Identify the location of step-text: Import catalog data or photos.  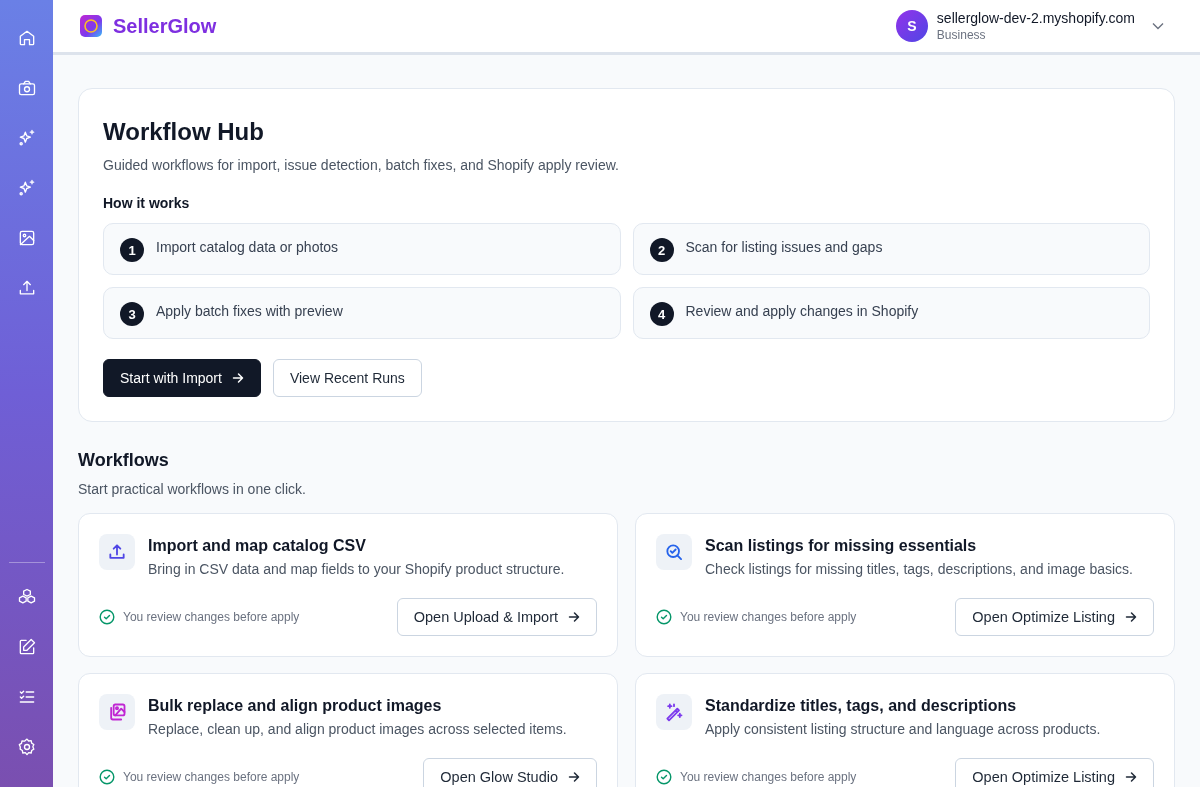
(247, 247).